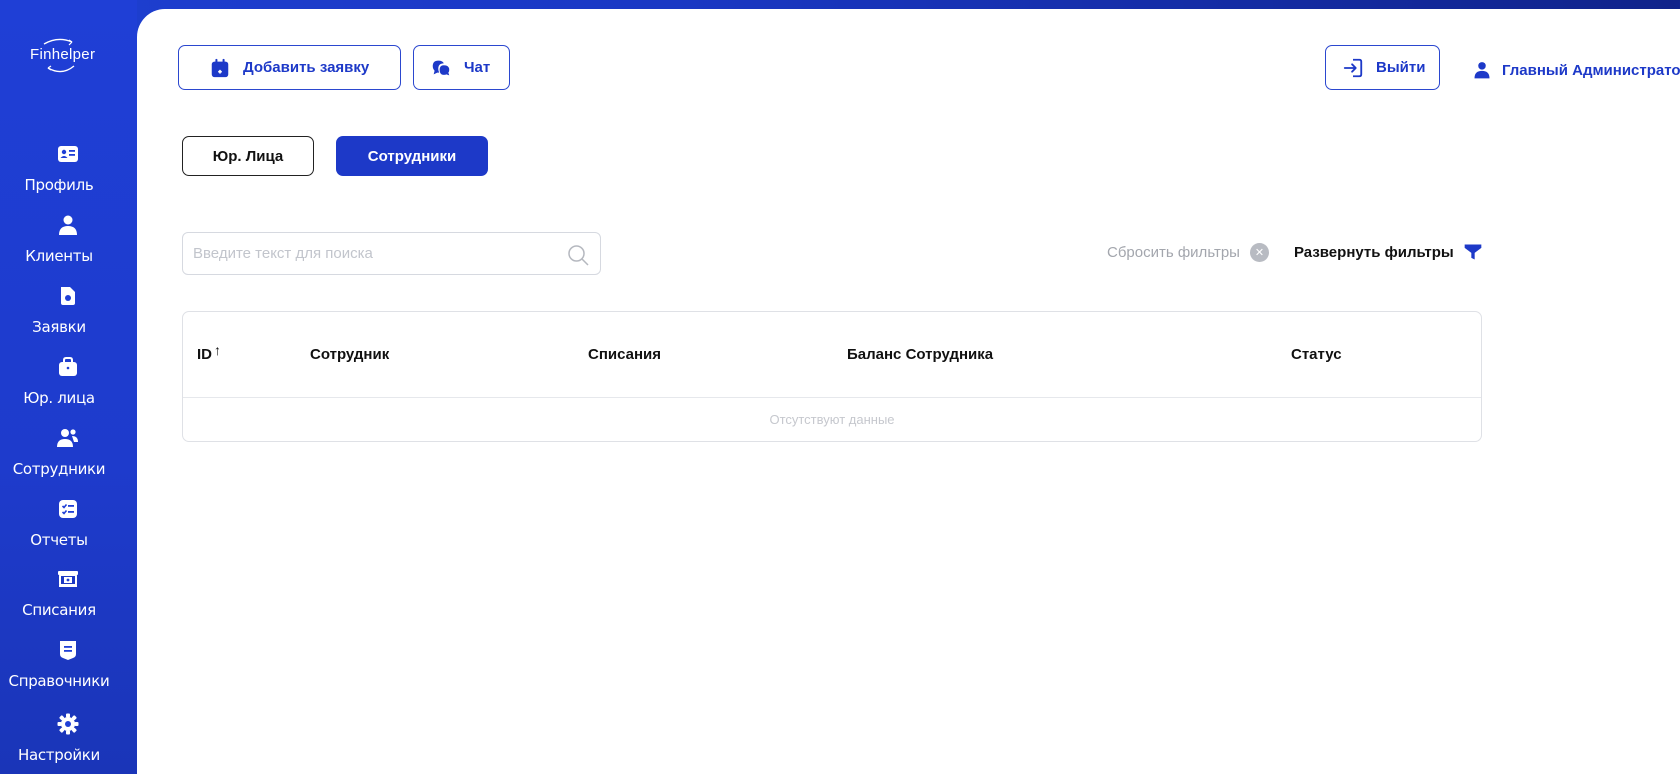 This screenshot has height=774, width=1680. I want to click on sidebar-item-requests: Заявки, so click(68, 317).